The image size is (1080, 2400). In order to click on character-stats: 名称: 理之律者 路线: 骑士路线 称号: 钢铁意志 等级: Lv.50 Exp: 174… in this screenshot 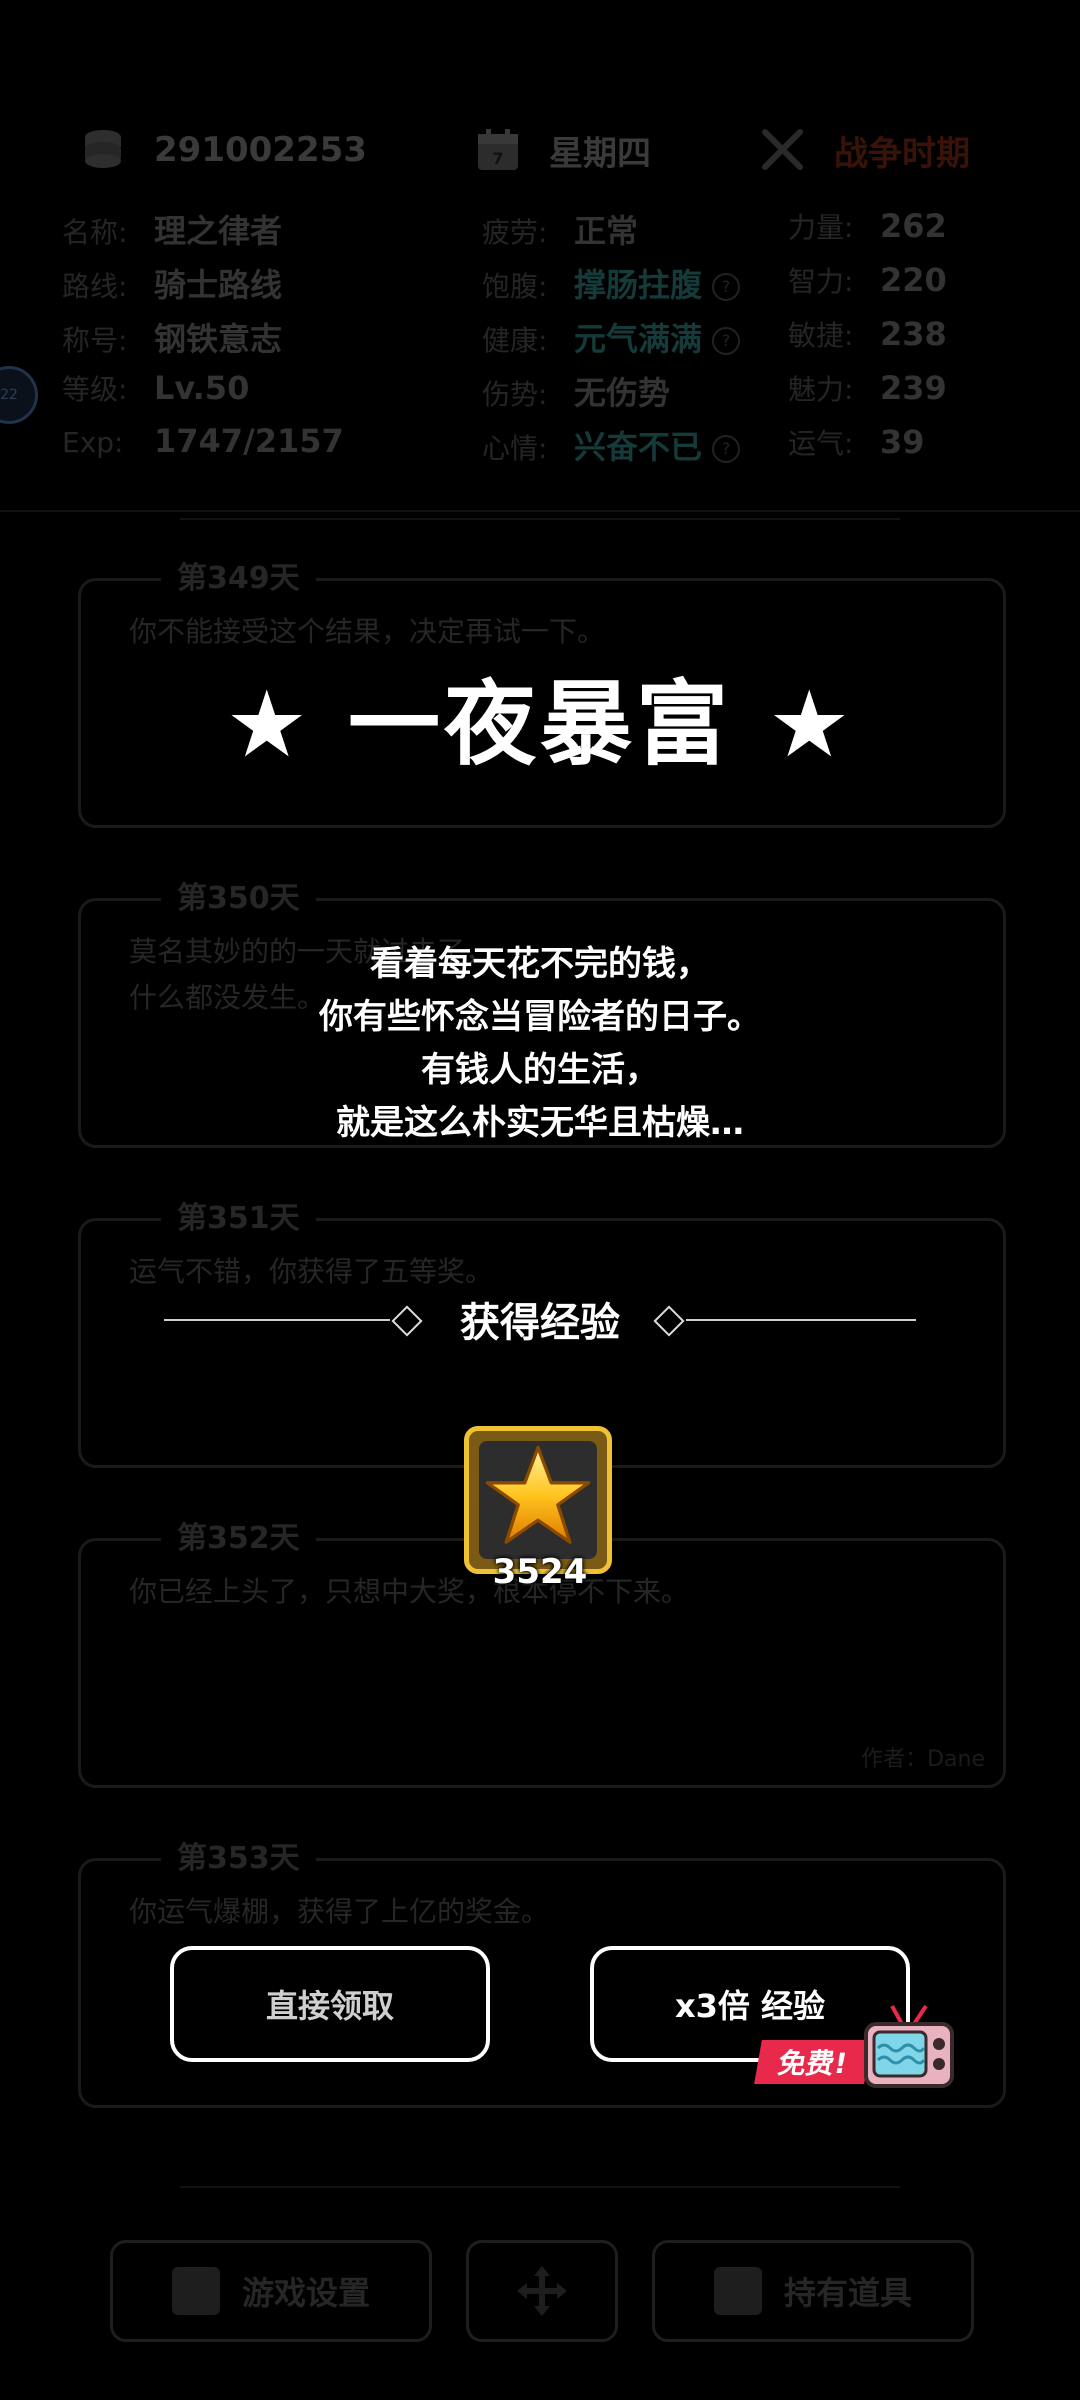, I will do `click(540, 356)`.